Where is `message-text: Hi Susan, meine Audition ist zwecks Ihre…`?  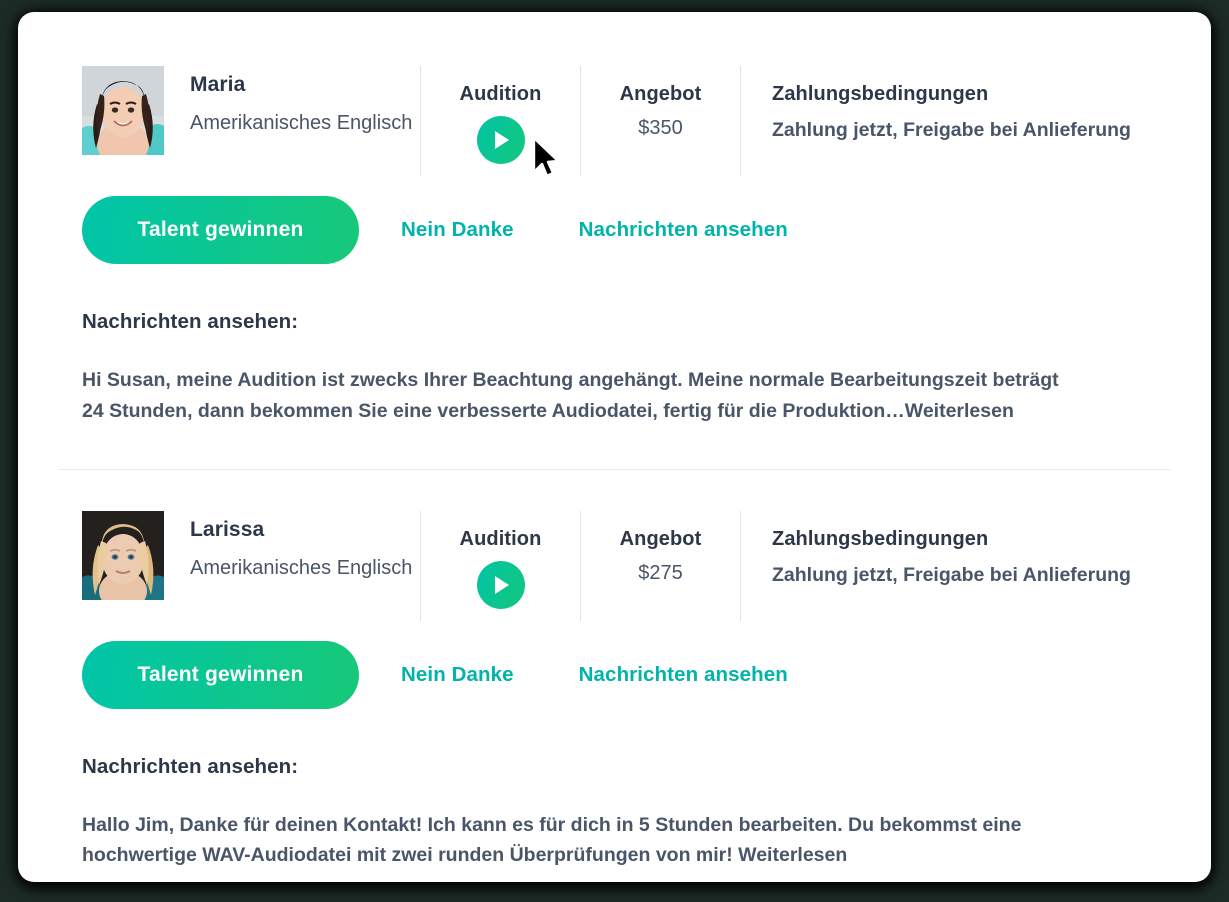 message-text: Hi Susan, meine Audition ist zwecks Ihre… is located at coordinates (548, 396).